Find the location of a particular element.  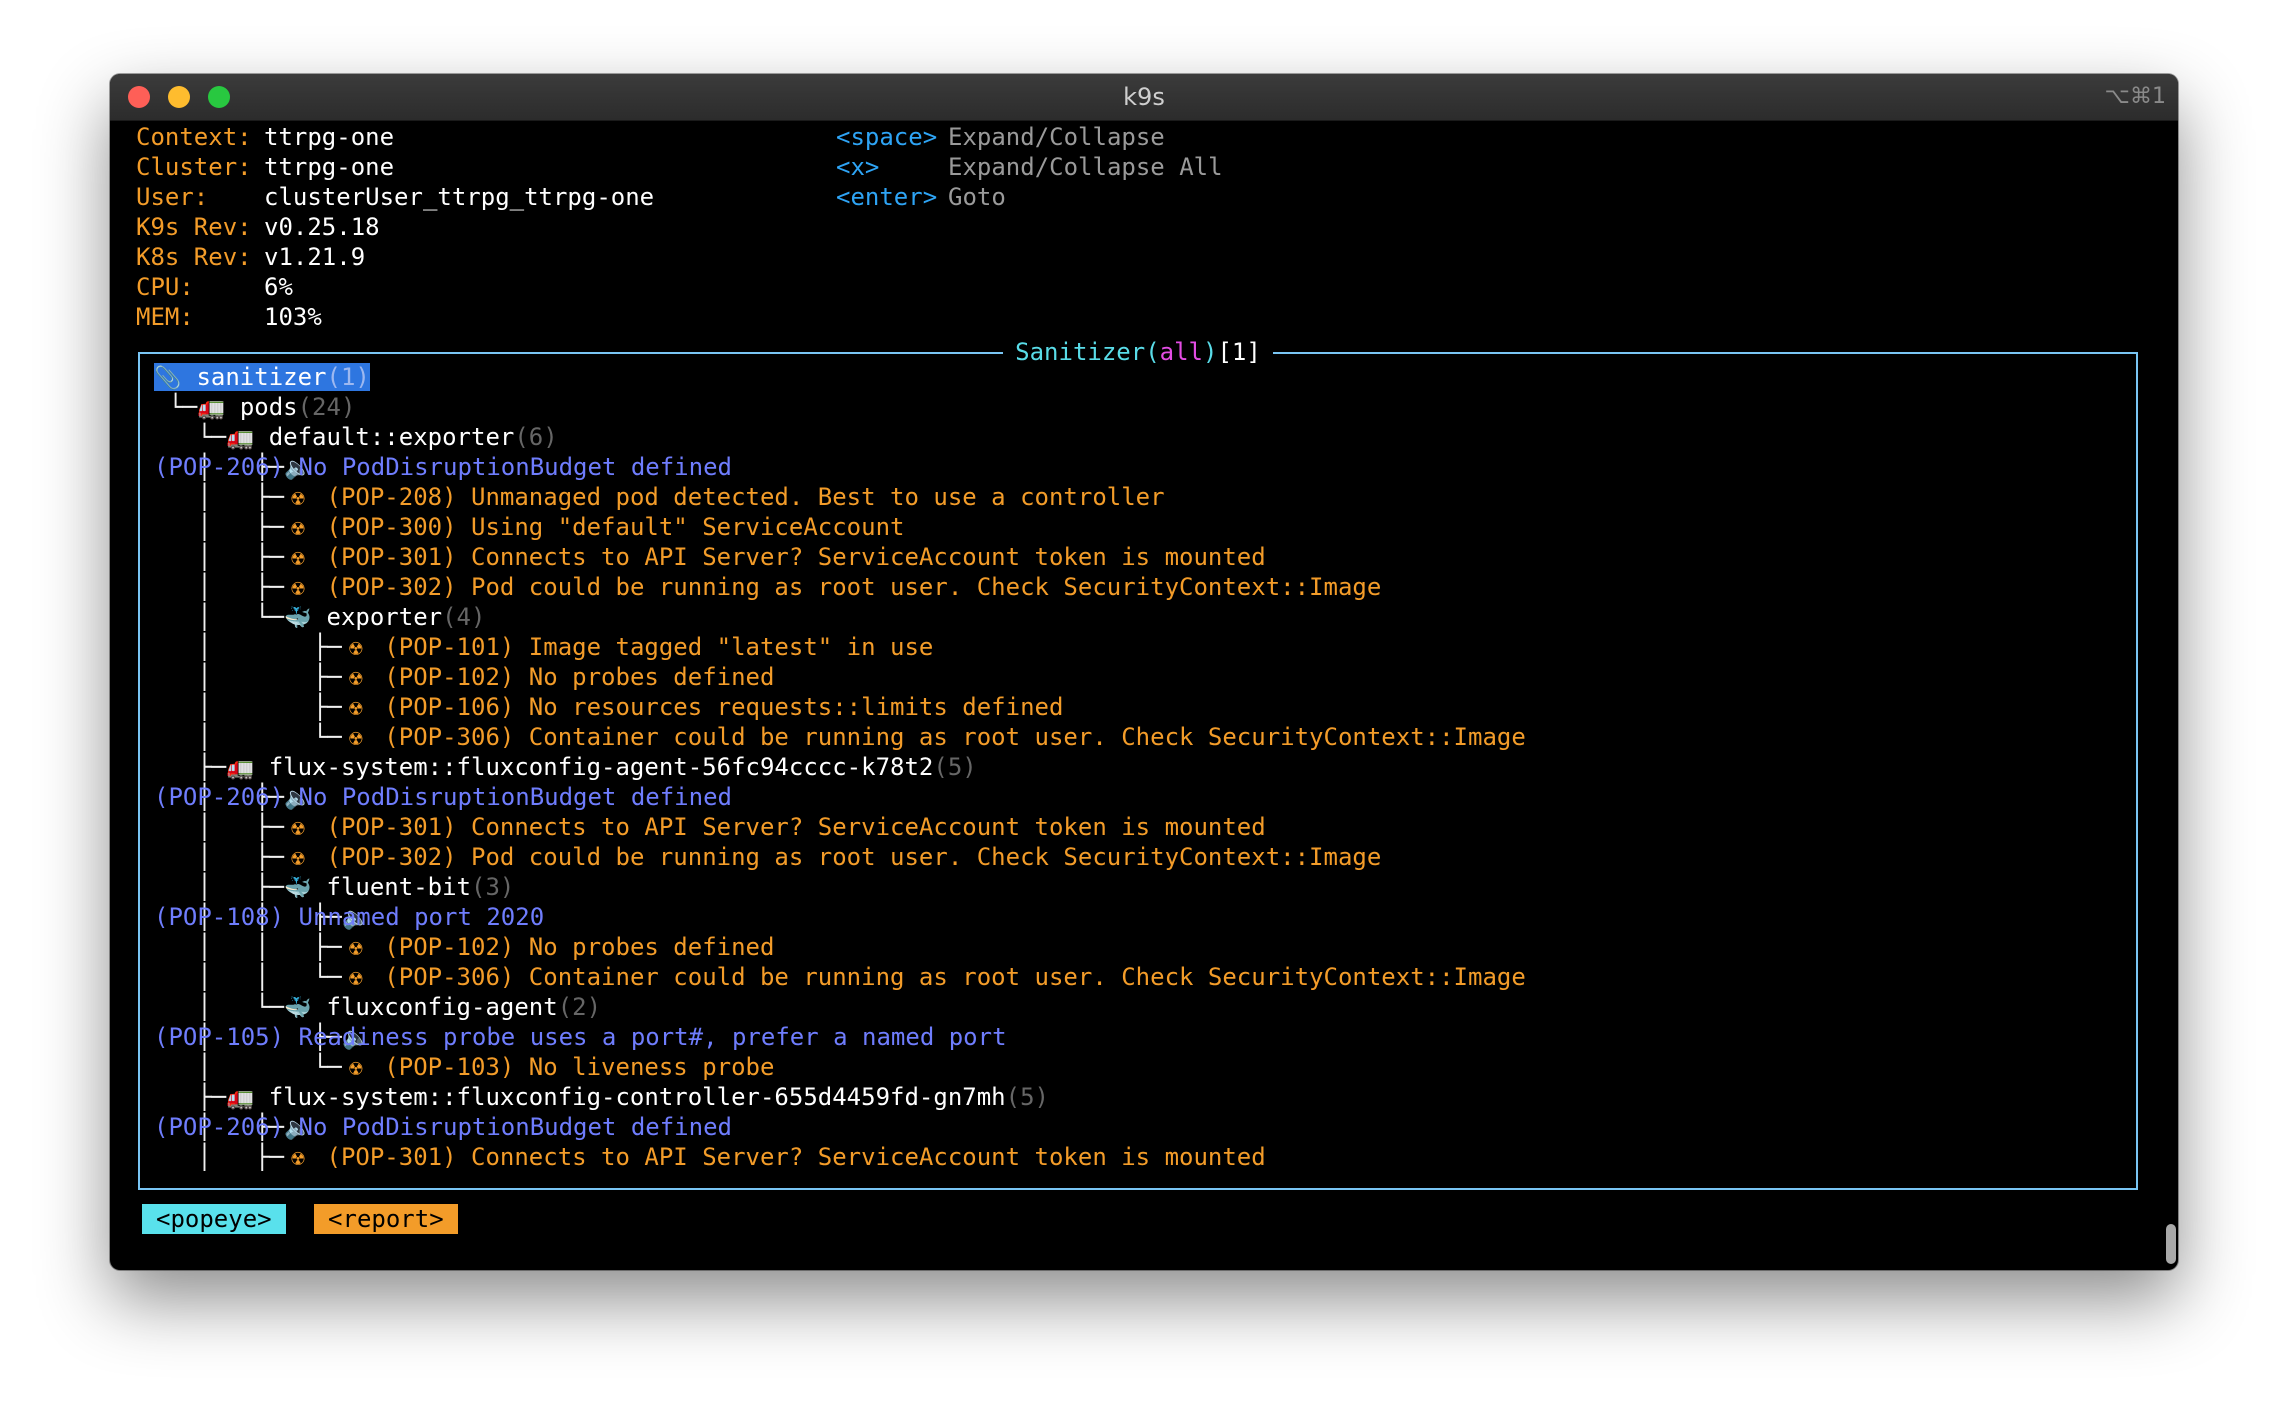

info-row-k9s-rev: K9s Rev: v0.25.18 is located at coordinates (395, 227).